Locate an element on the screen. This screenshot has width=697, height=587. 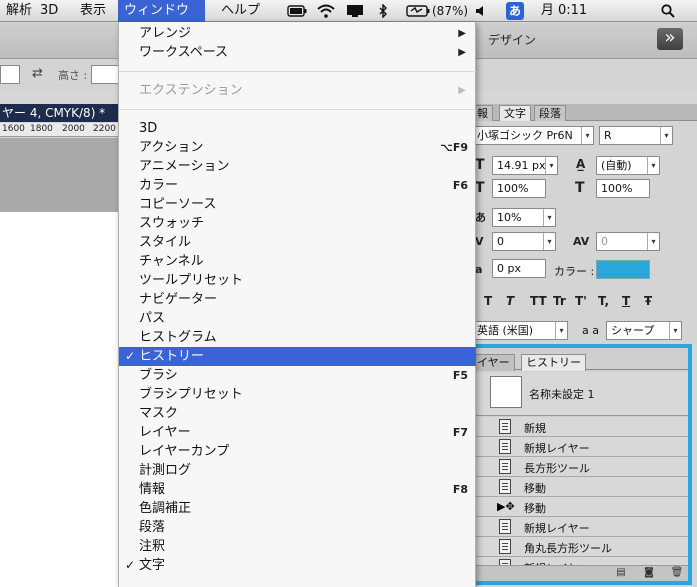
menu-item: ✓ 文字 is located at coordinates (297, 565).